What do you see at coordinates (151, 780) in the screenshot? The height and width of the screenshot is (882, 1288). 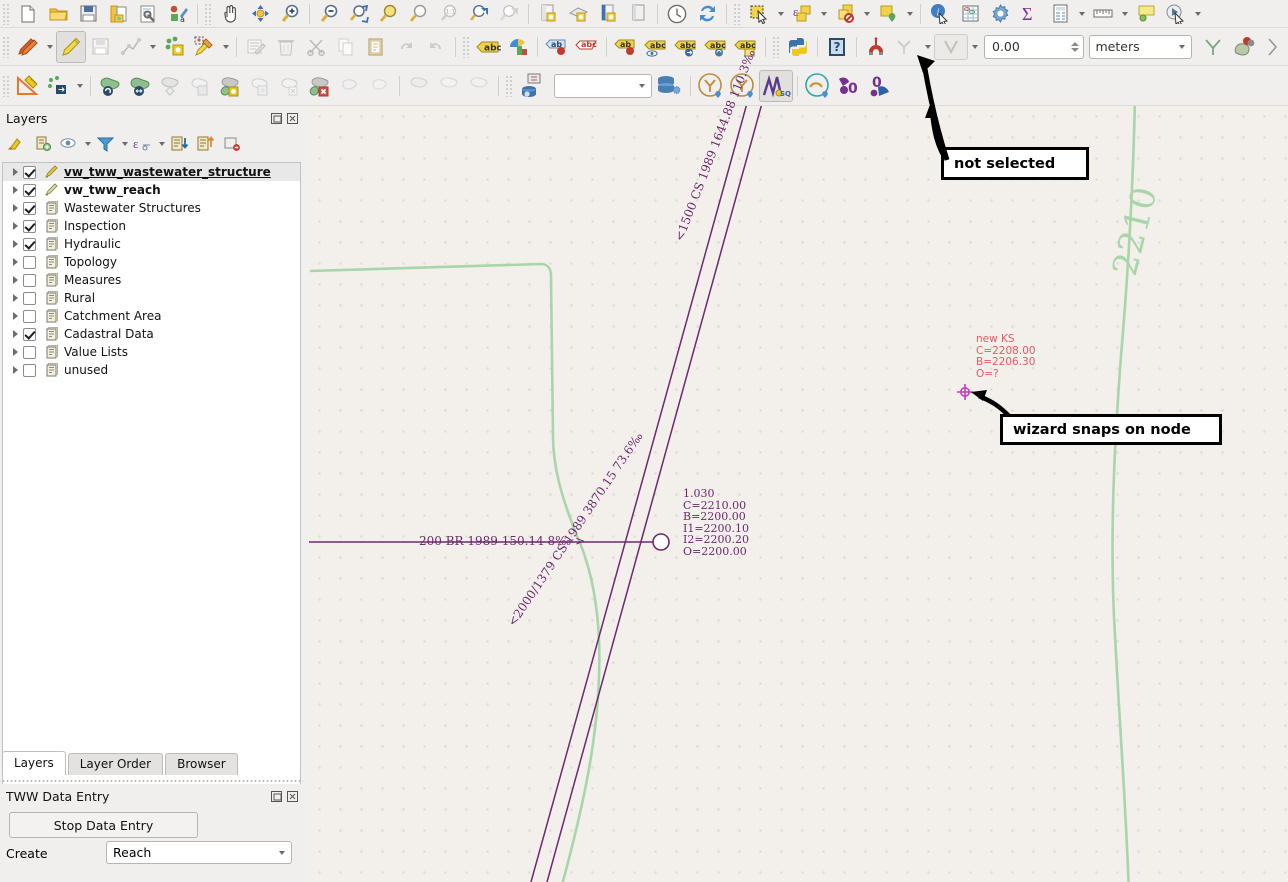 I see `panel-splitter` at bounding box center [151, 780].